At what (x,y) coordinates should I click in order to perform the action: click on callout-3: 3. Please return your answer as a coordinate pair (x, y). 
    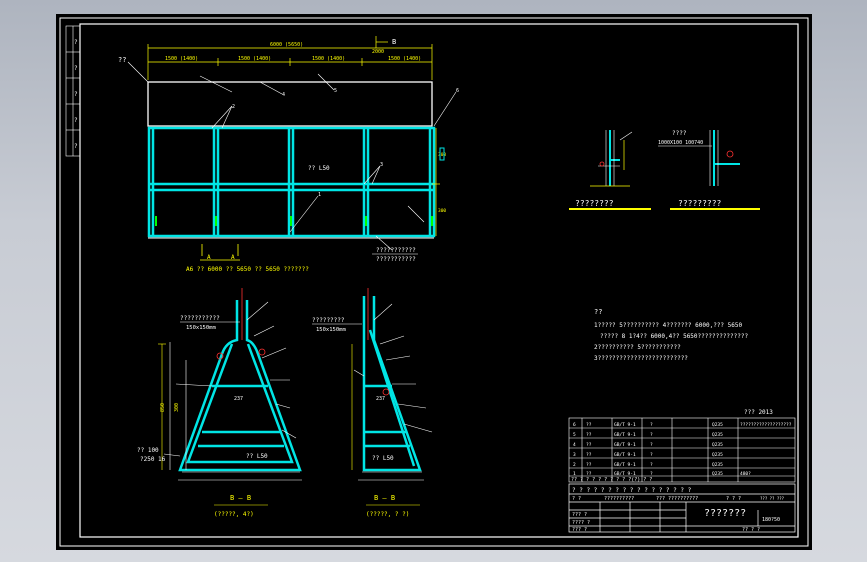
    Looking at the image, I should click on (381, 165).